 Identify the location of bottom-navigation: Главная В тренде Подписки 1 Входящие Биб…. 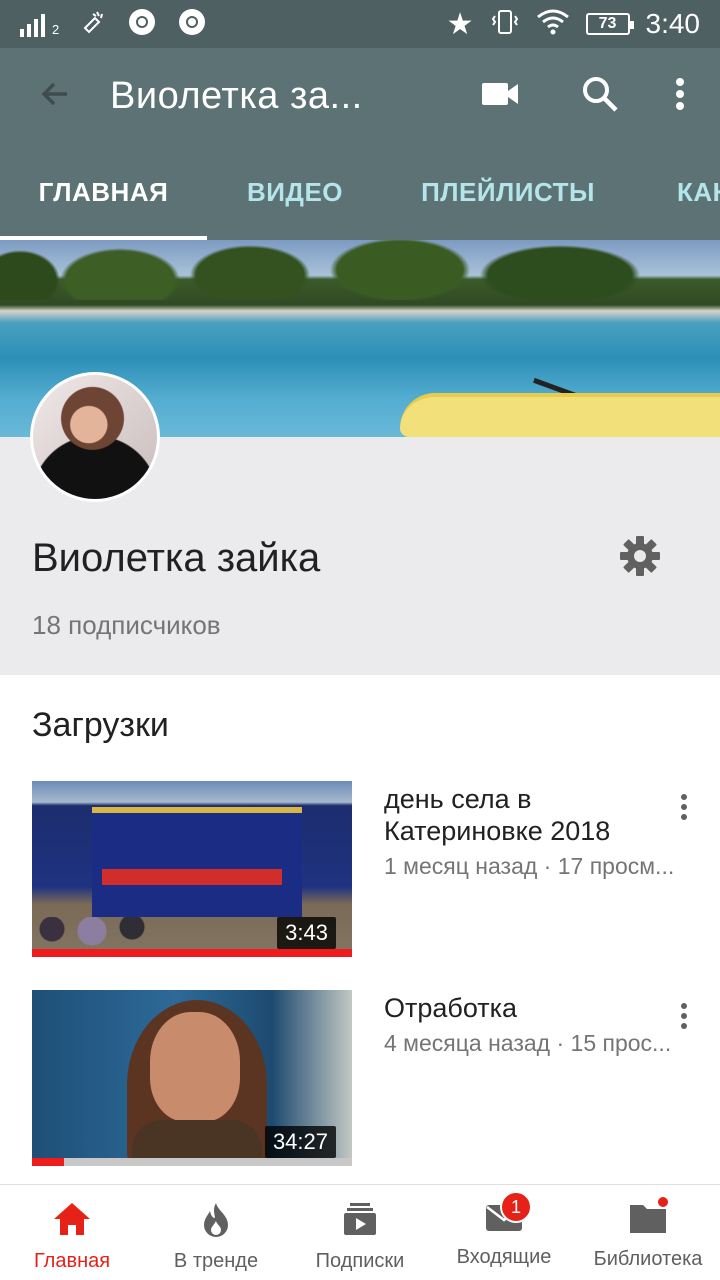
(360, 1232).